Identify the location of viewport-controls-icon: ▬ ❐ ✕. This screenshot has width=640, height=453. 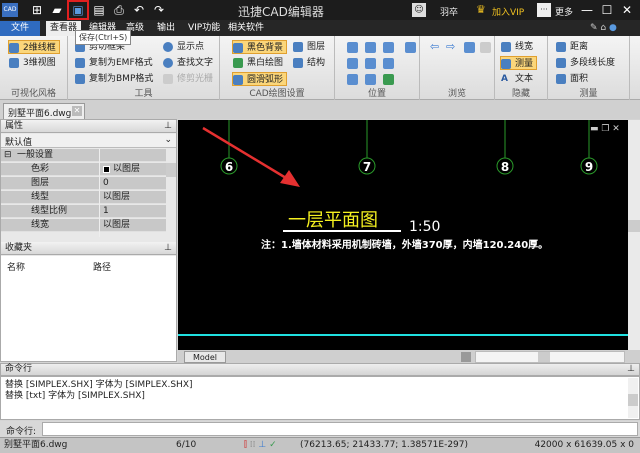
(605, 129).